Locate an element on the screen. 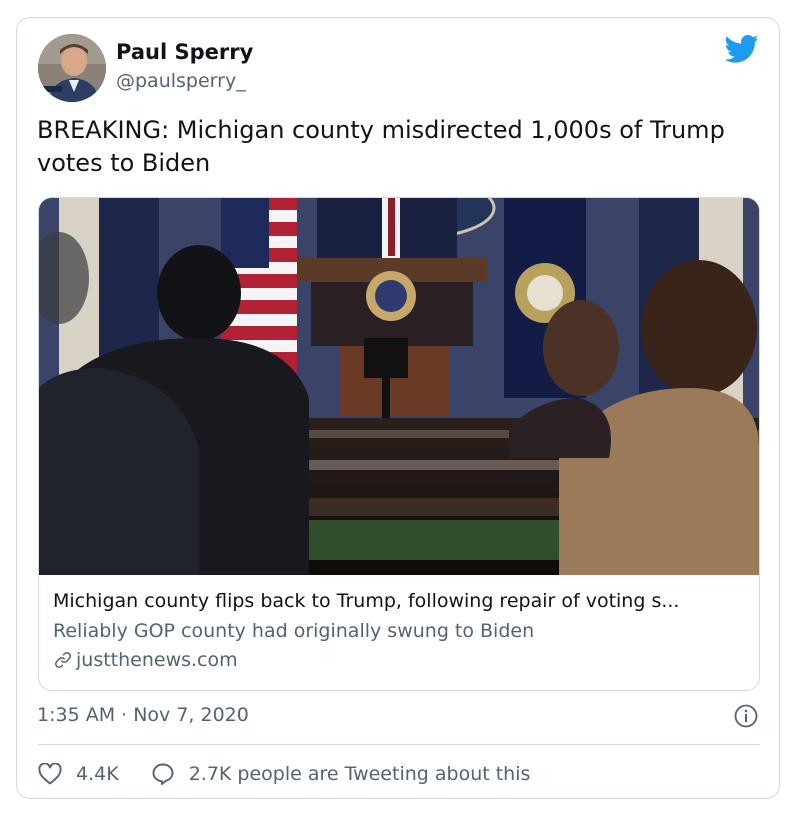 This screenshot has width=799, height=821. link-domain: justthenews.com is located at coordinates (145, 660).